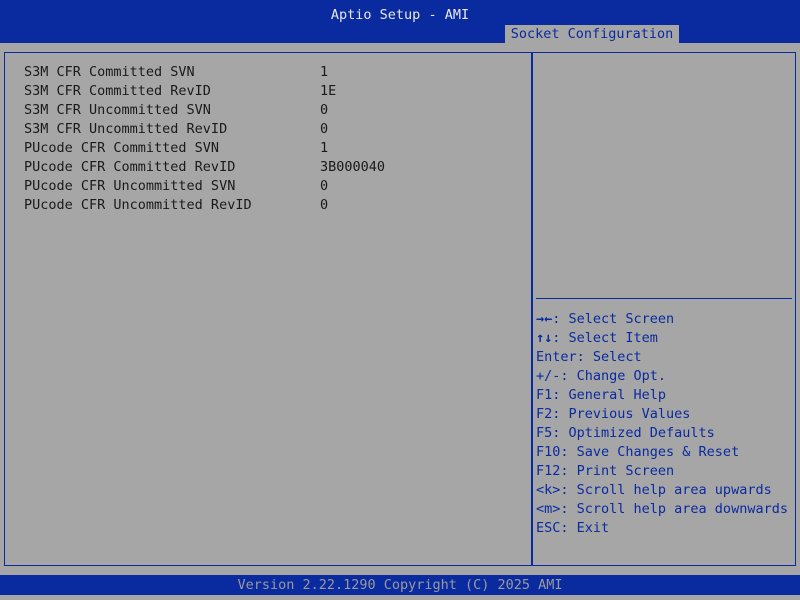  Describe the element at coordinates (328, 91) in the screenshot. I see `setting-value: 1E` at that location.